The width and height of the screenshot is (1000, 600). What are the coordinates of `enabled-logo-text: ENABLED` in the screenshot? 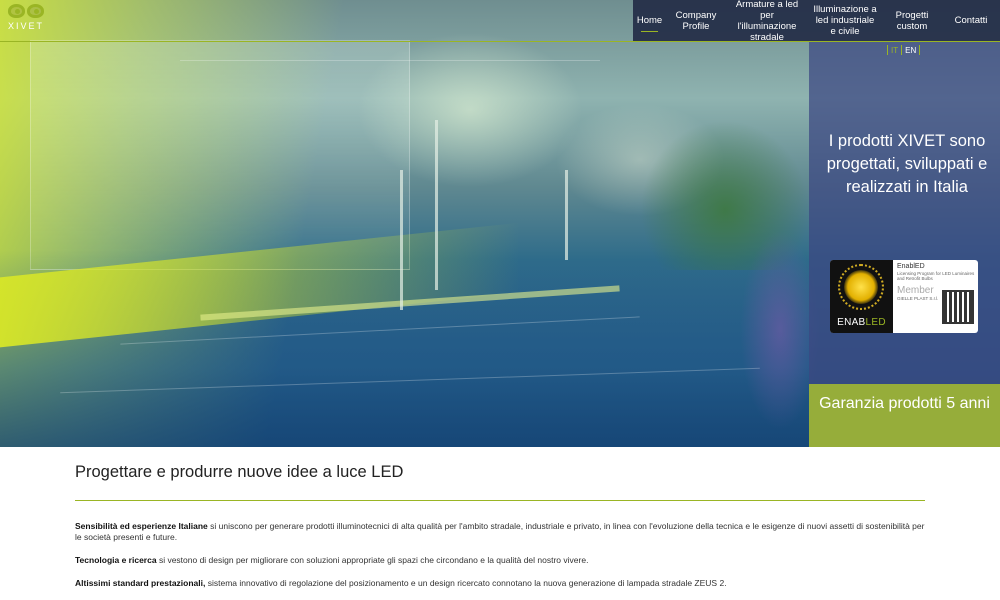 It's located at (861, 322).